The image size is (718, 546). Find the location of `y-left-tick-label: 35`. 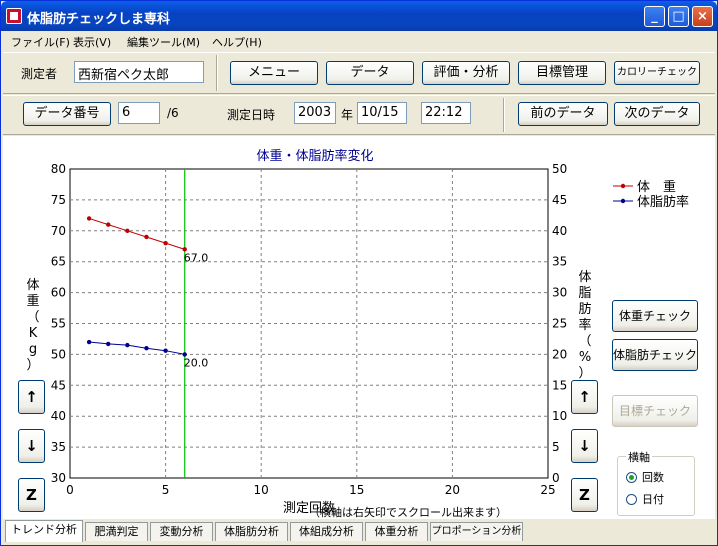

y-left-tick-label: 35 is located at coordinates (58, 447).